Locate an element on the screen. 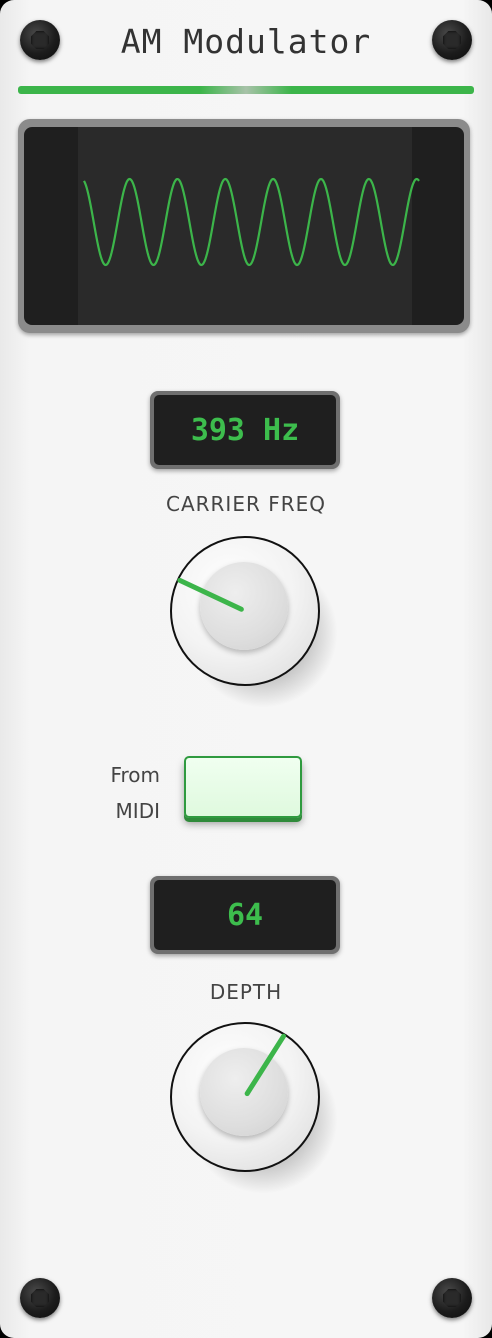  depth-value: 64 is located at coordinates (245, 915).